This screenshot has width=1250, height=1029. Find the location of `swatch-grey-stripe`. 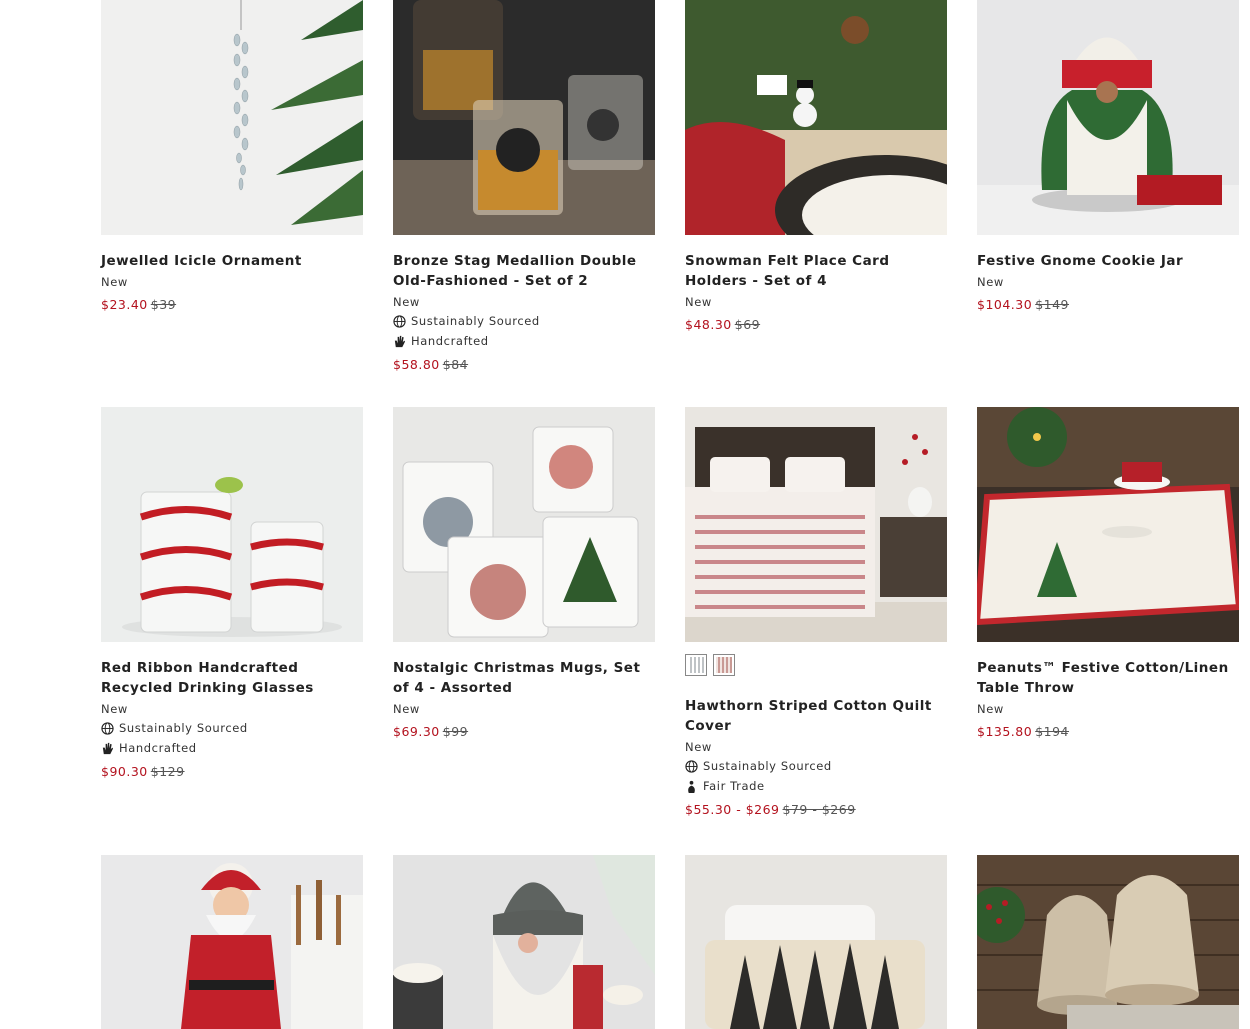

swatch-grey-stripe is located at coordinates (696, 665).